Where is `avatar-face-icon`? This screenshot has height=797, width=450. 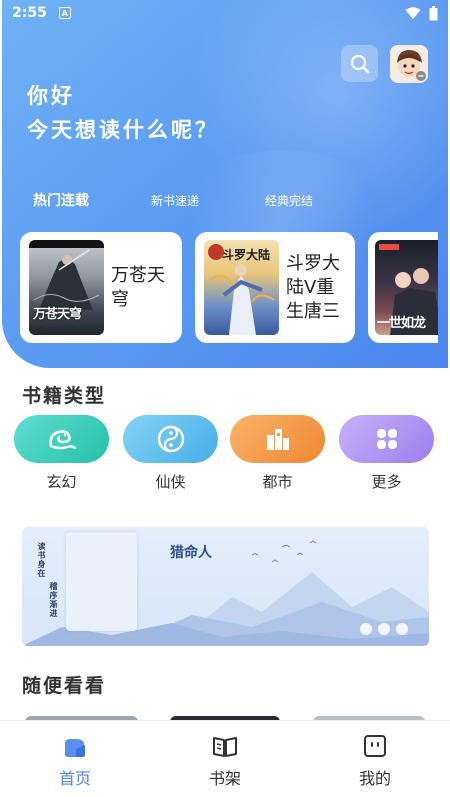 avatar-face-icon is located at coordinates (409, 64).